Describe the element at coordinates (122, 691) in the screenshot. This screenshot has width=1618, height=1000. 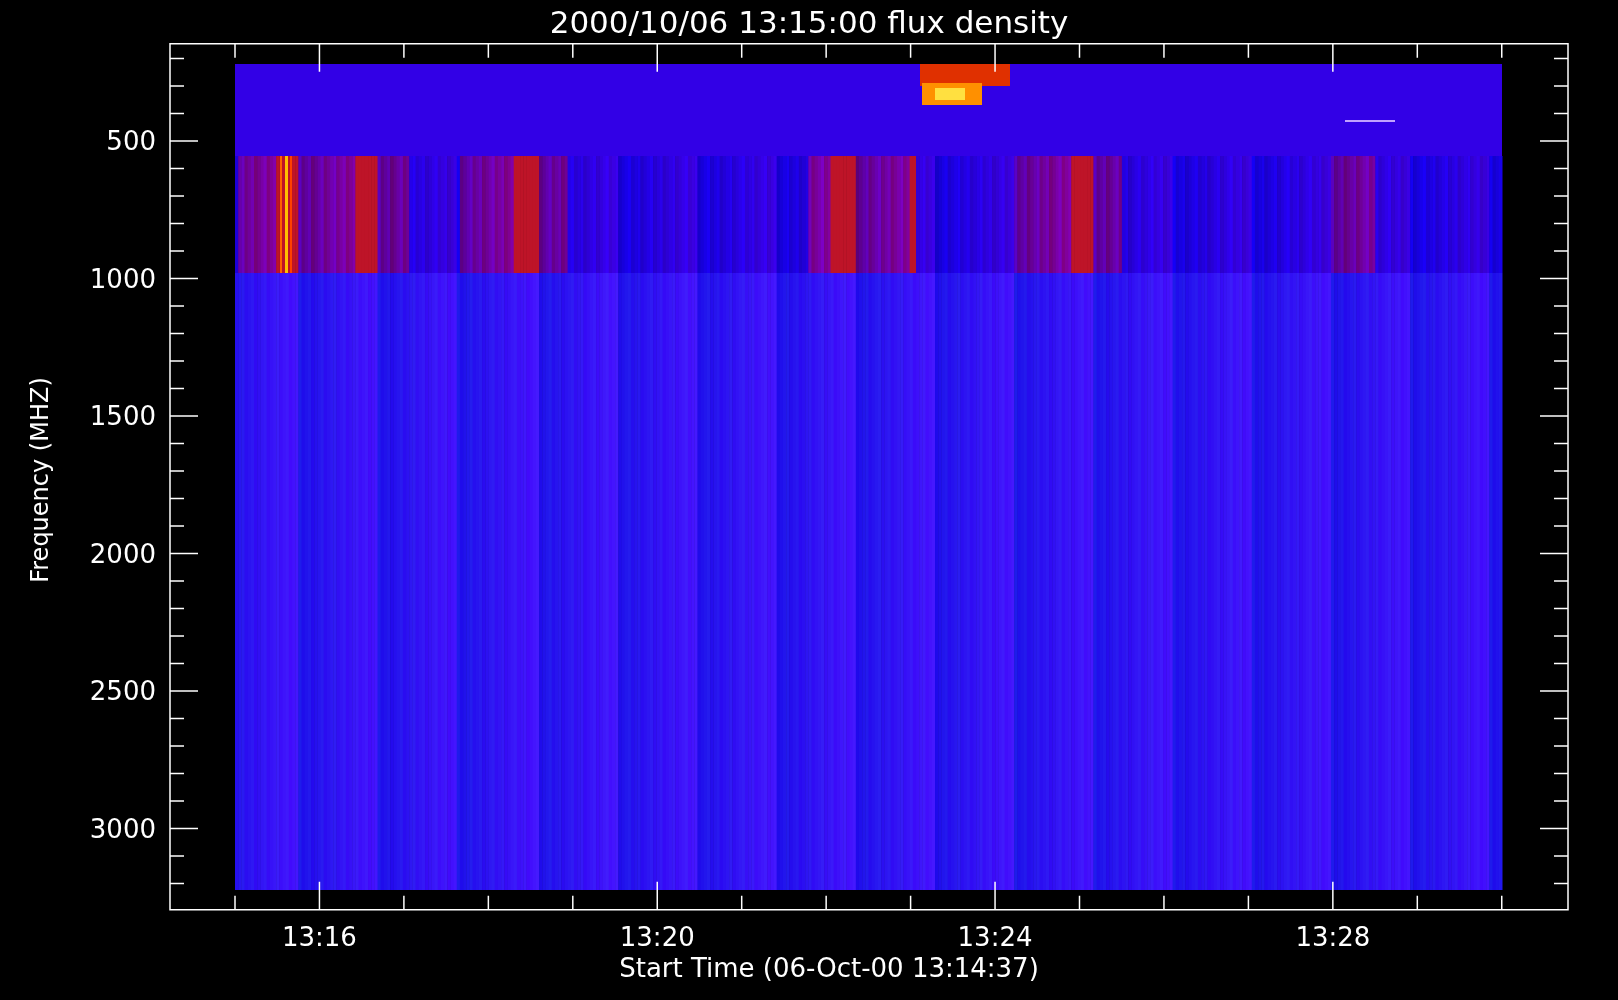
I see `y-tick-label: 2500` at that location.